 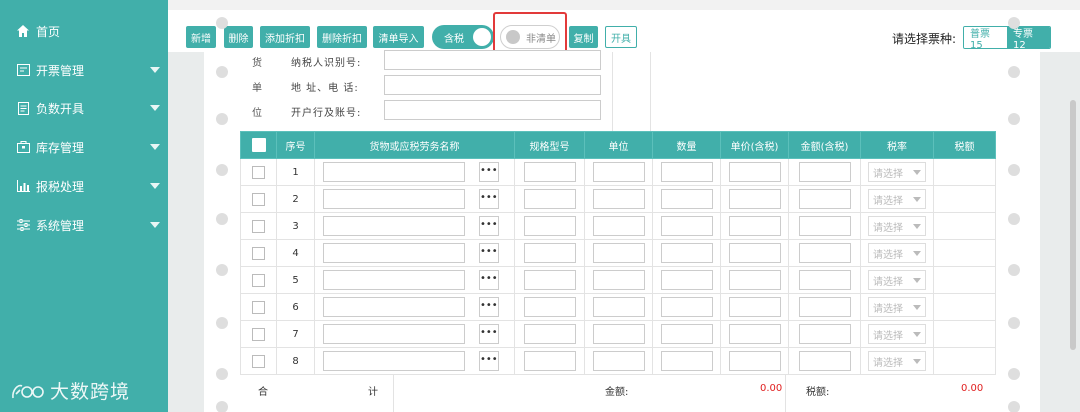 I want to click on delete-discount-button: 删除折扣, so click(x=342, y=37).